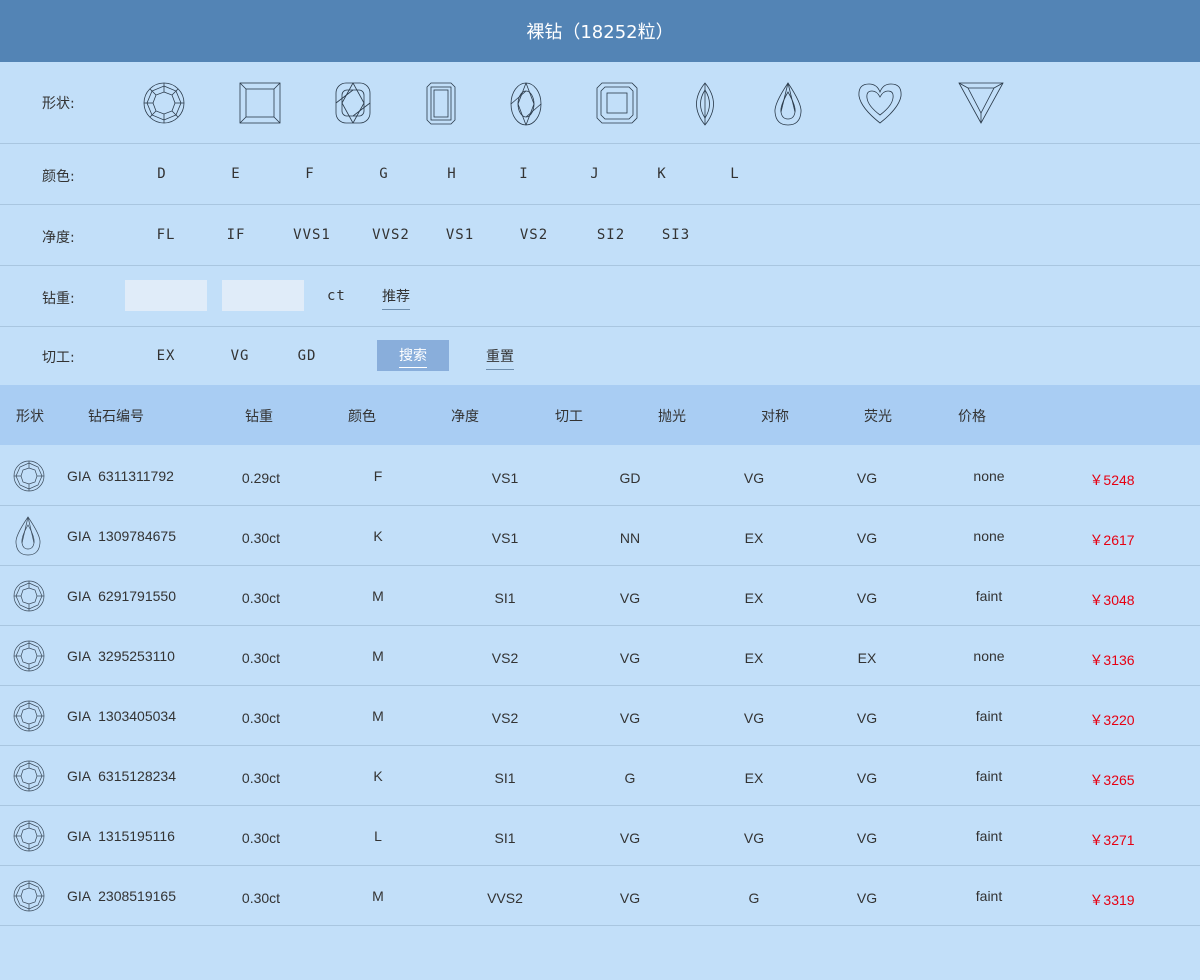 The width and height of the screenshot is (1200, 980). Describe the element at coordinates (505, 478) in the screenshot. I see `cell-clarity: VS1` at that location.